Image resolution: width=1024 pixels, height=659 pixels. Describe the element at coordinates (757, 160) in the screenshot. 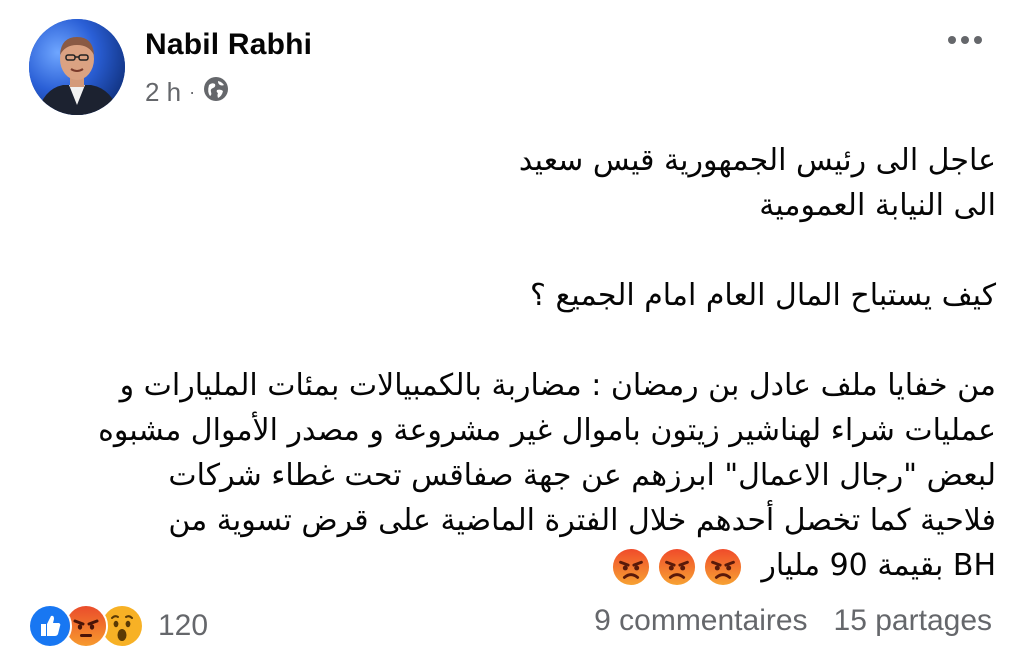

I see `post-line: عاجل الى رئيس الجمهورية قيس سعيد` at that location.